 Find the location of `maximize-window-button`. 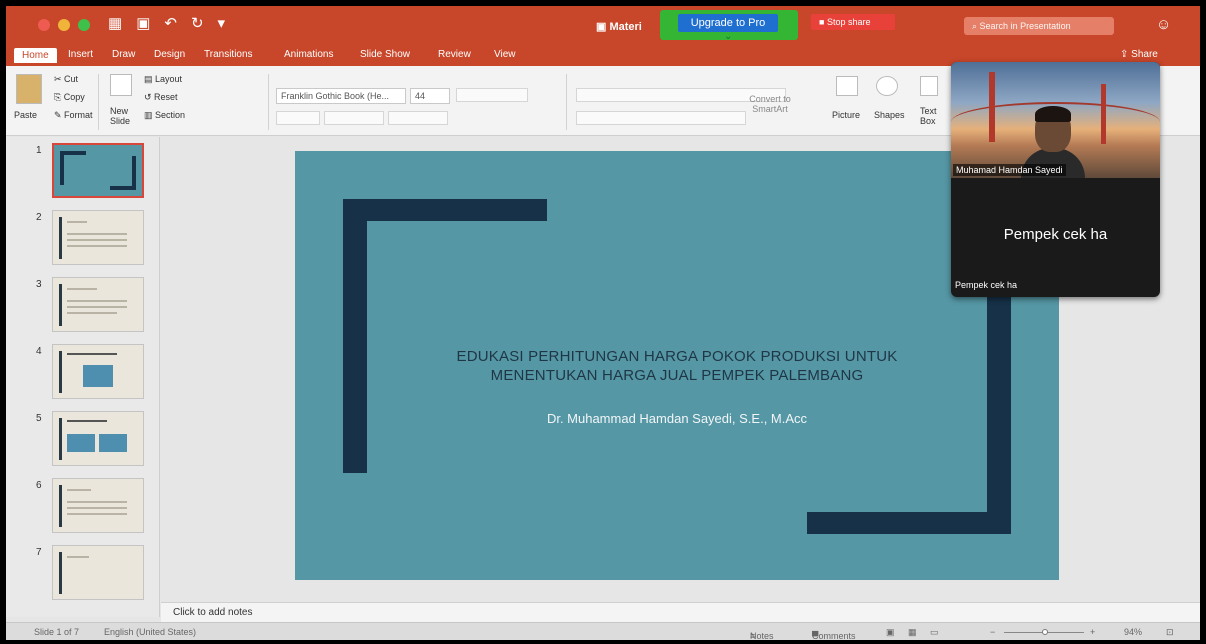

maximize-window-button is located at coordinates (84, 25).